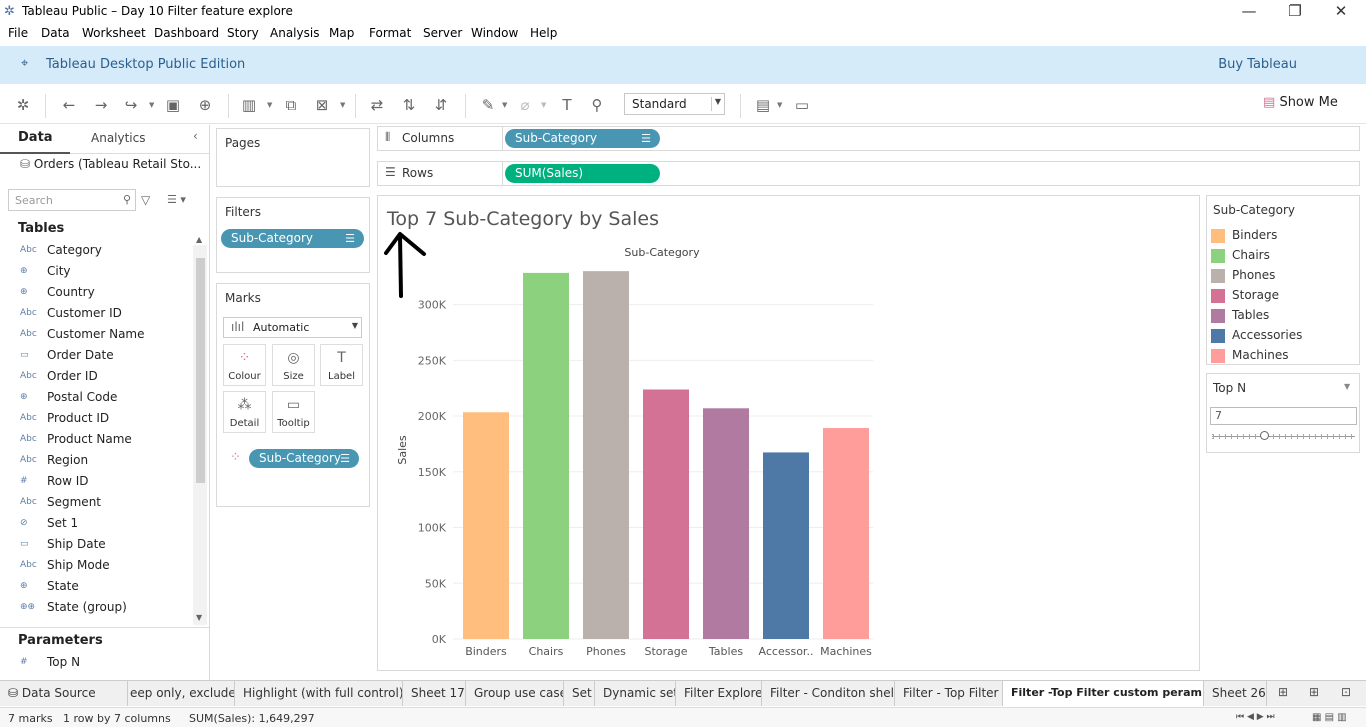  I want to click on field-product-name: Abc Product Name, so click(106, 441).